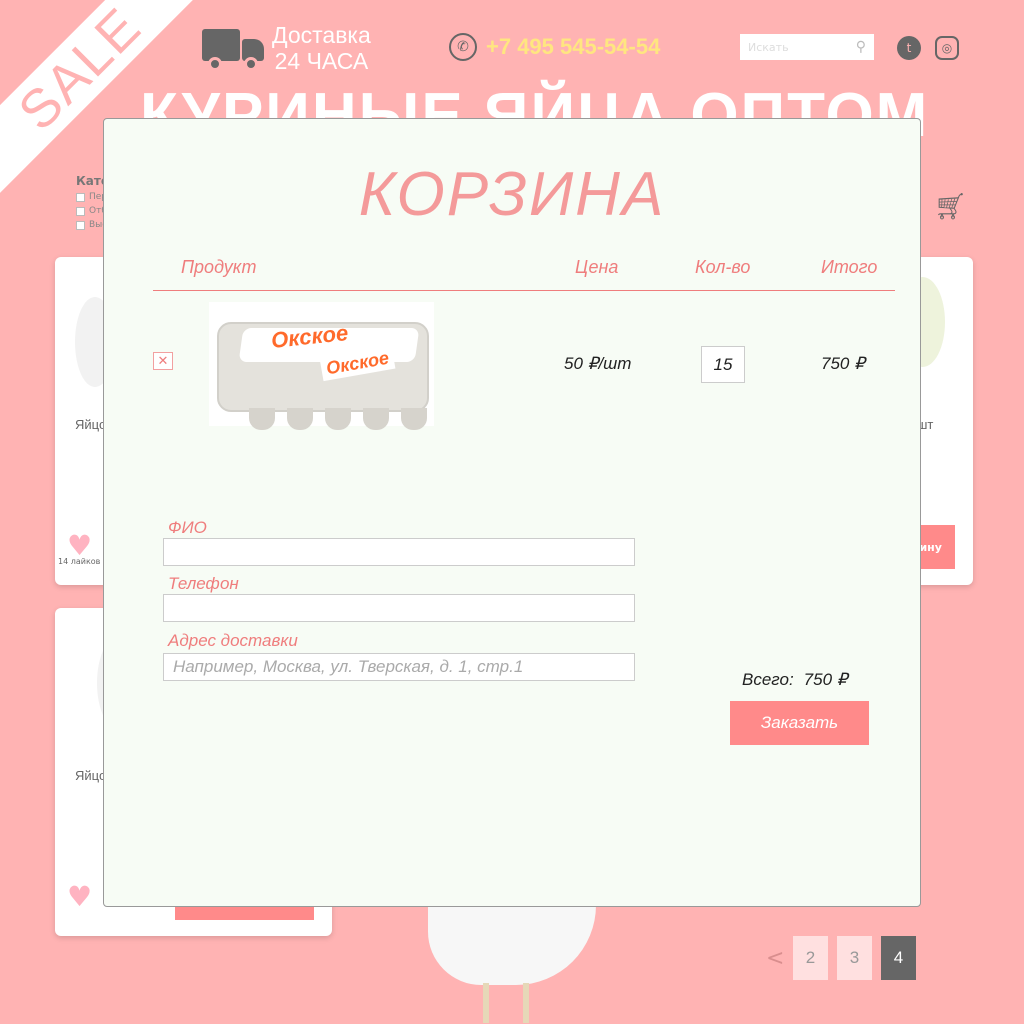 This screenshot has height=1024, width=1024. Describe the element at coordinates (723, 267) in the screenshot. I see `column-qty: Кол-во` at that location.